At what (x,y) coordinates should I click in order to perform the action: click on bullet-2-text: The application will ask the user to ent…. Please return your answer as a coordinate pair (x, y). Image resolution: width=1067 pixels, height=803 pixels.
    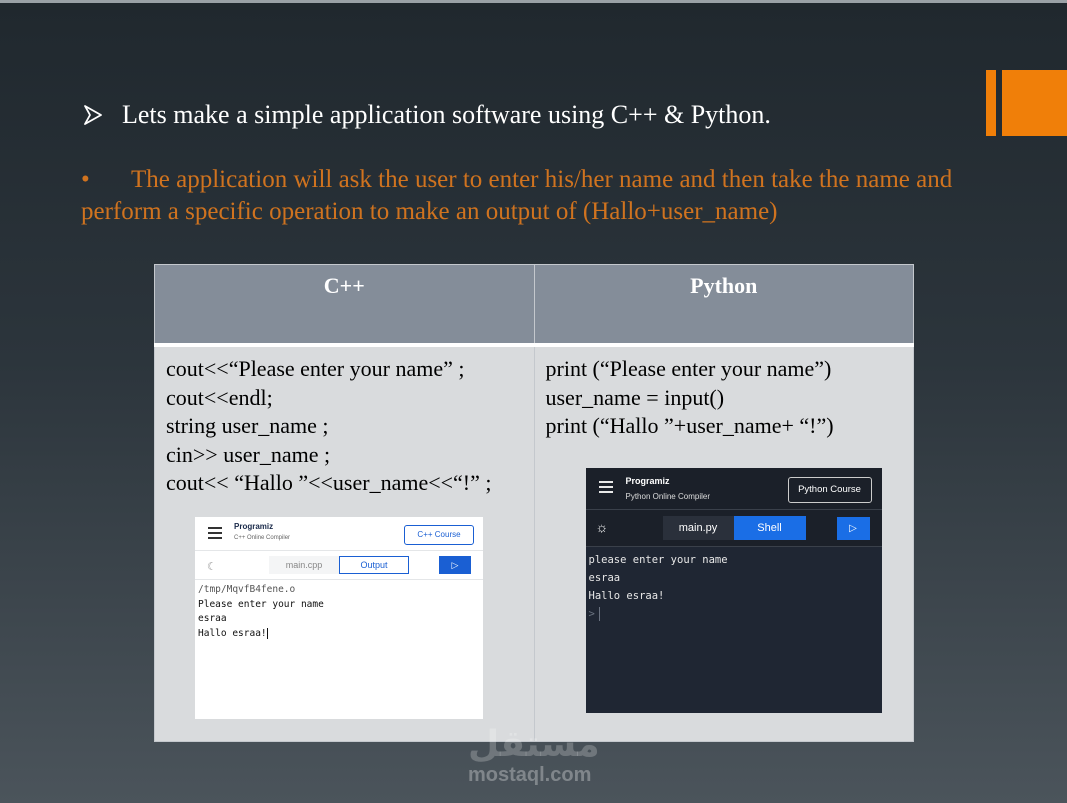
    Looking at the image, I should click on (517, 195).